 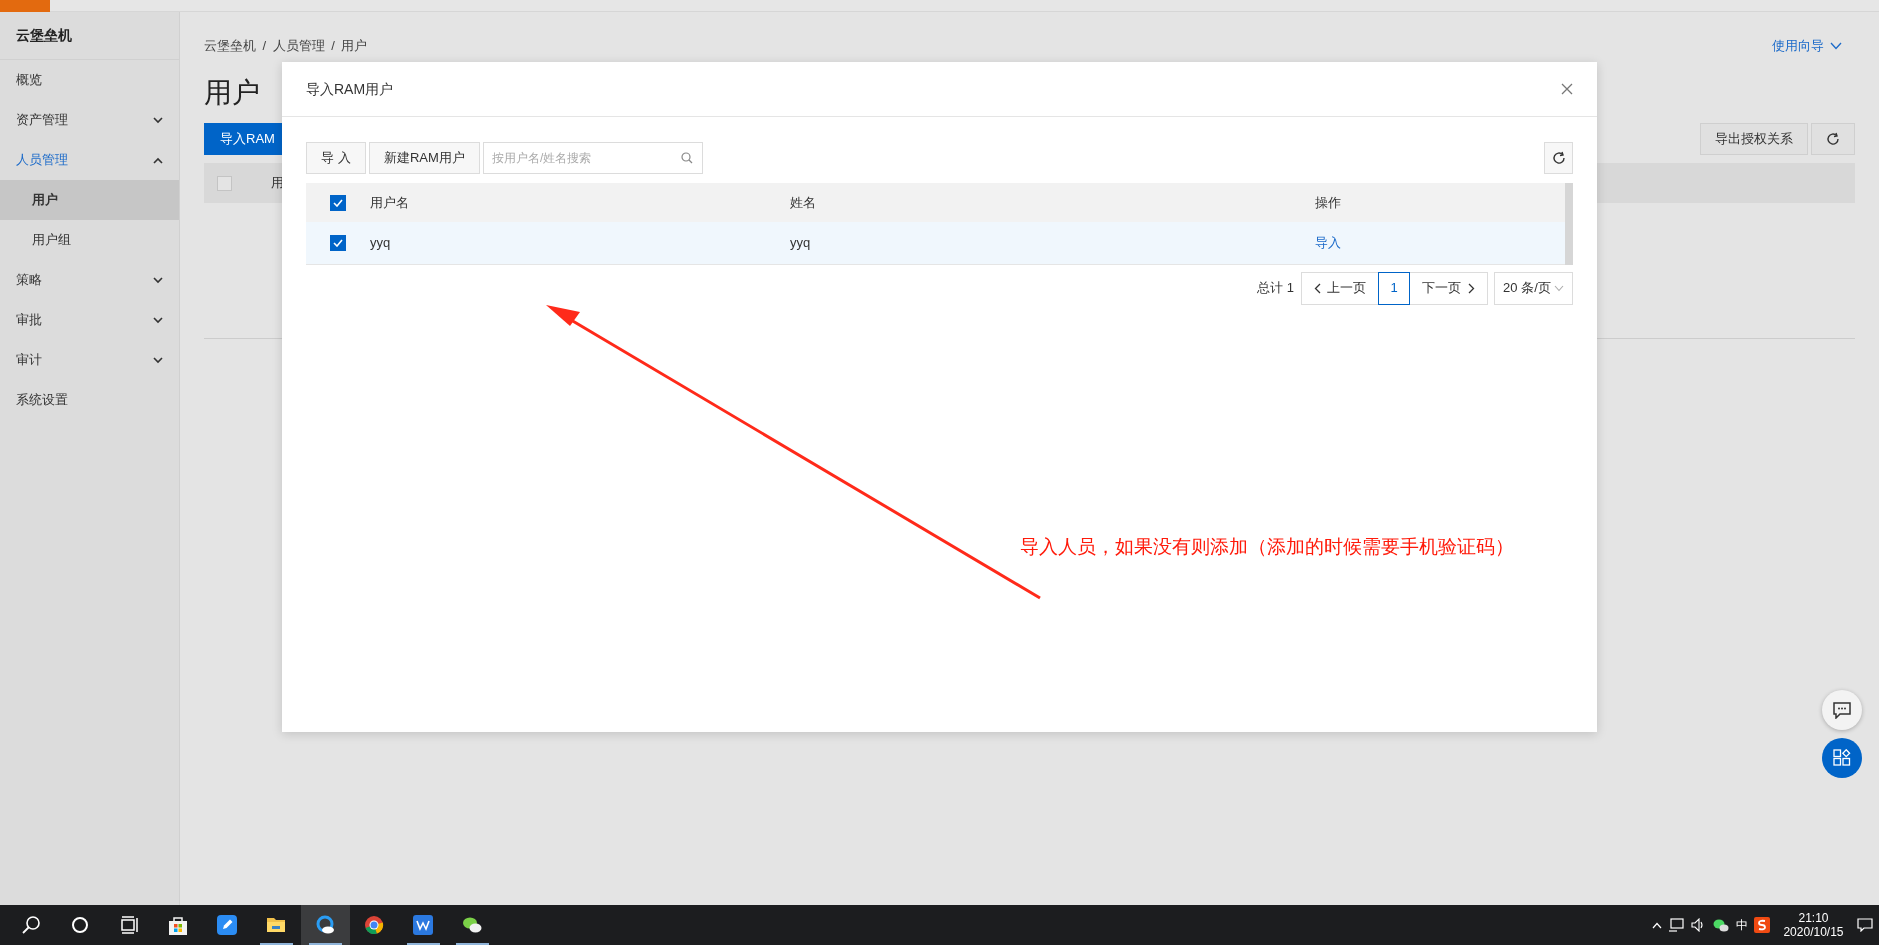 I want to click on table-row: yyq yyq 导入, so click(x=935, y=243).